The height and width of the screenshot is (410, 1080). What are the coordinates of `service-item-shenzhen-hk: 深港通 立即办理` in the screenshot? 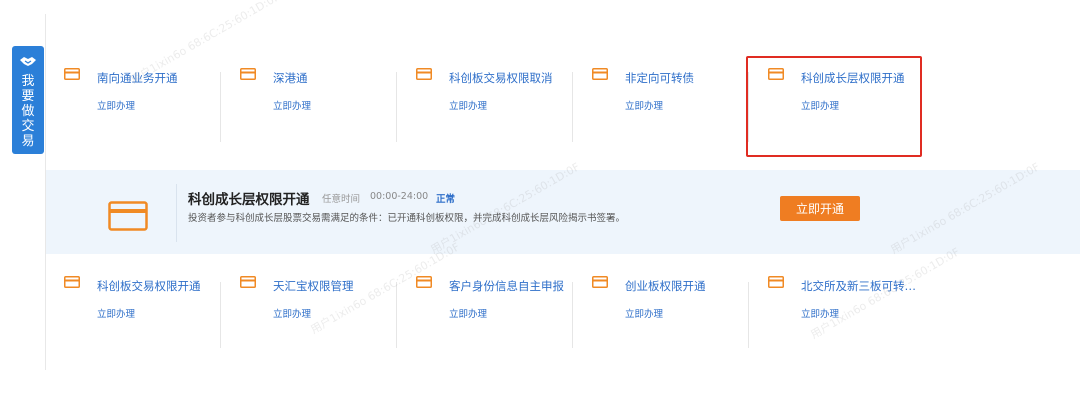 It's located at (310, 107).